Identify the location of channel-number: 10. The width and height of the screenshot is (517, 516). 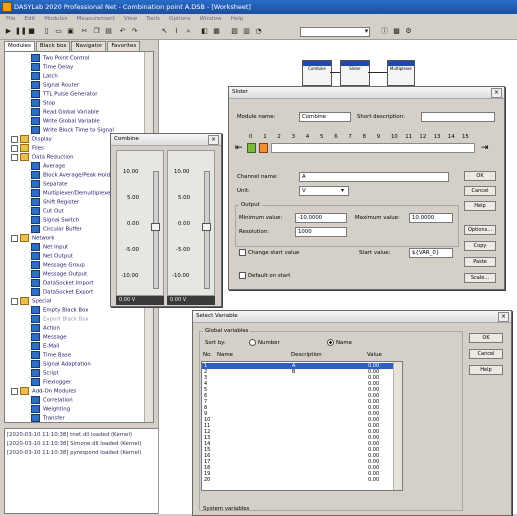
(394, 137).